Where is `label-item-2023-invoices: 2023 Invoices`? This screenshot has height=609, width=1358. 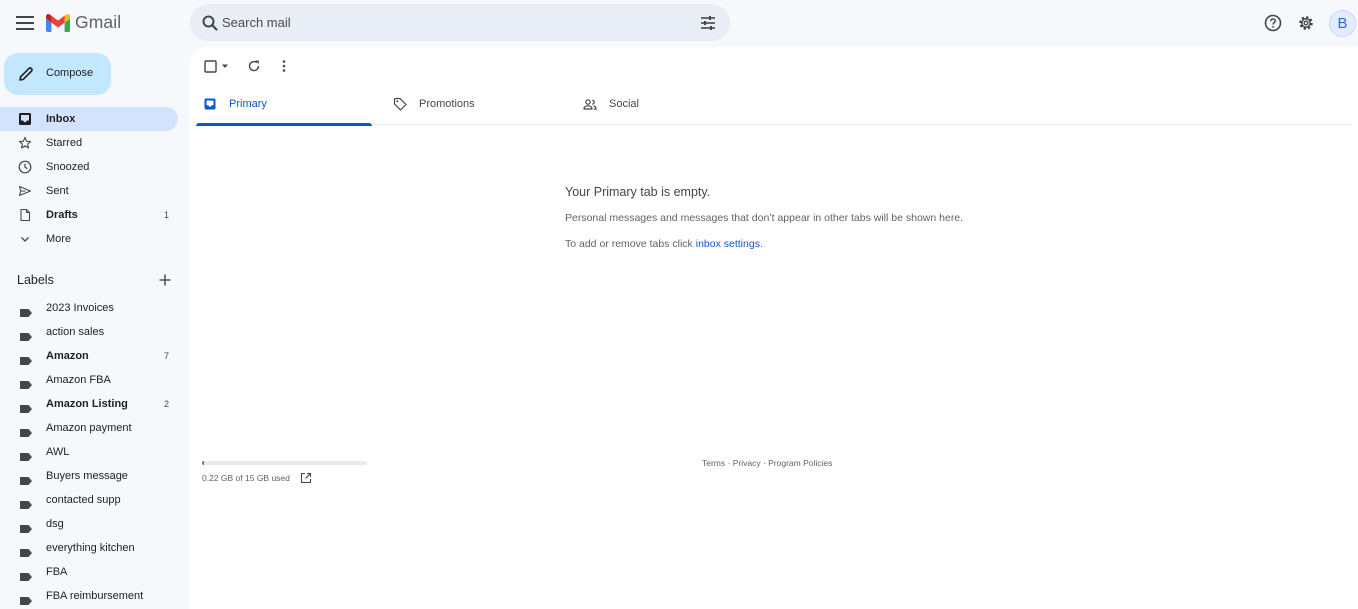
label-item-2023-invoices: 2023 Invoices is located at coordinates (89, 308).